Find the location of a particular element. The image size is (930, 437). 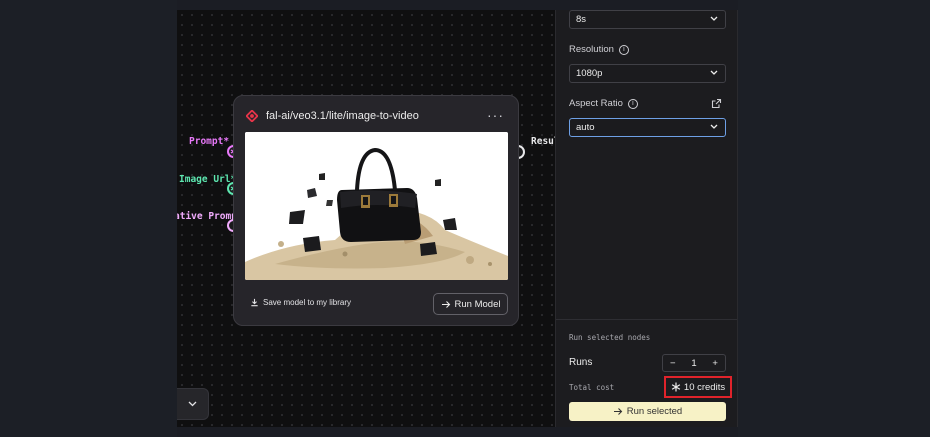

download-icon is located at coordinates (254, 302).